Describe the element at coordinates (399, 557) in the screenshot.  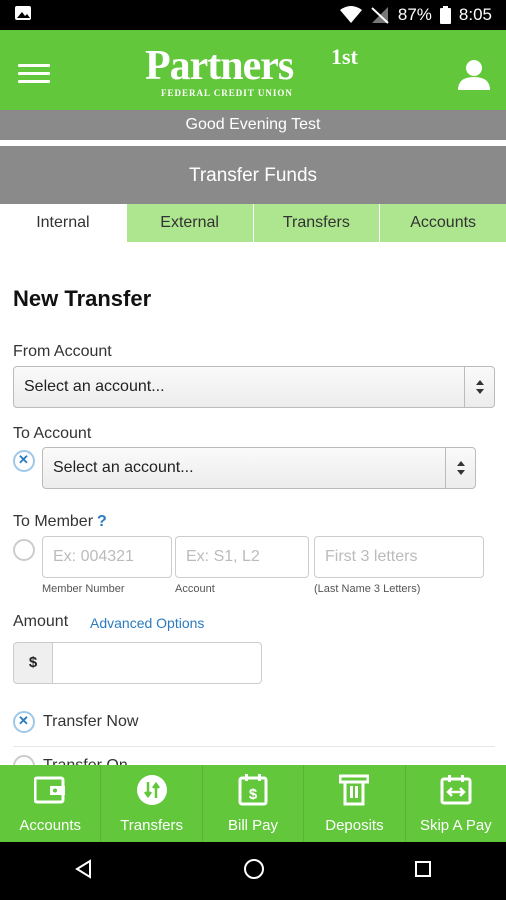
I see `last-name-letters-input: First 3 letters` at that location.